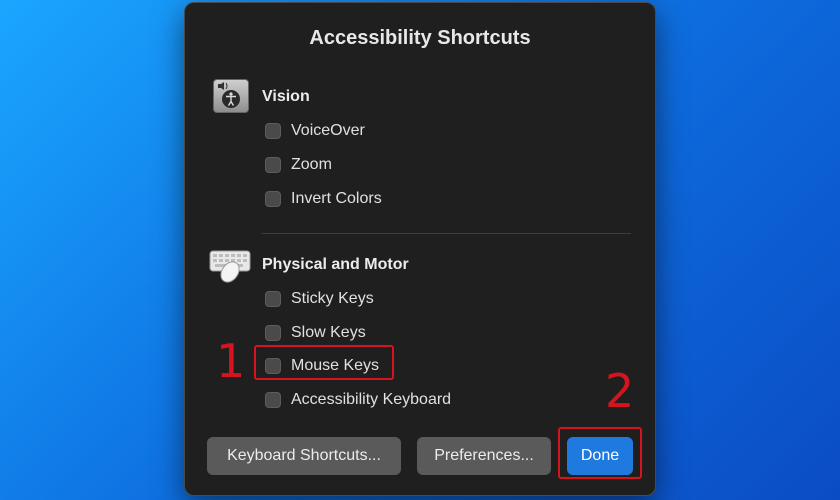  Describe the element at coordinates (311, 164) in the screenshot. I see `zoom-label: Zoom` at that location.